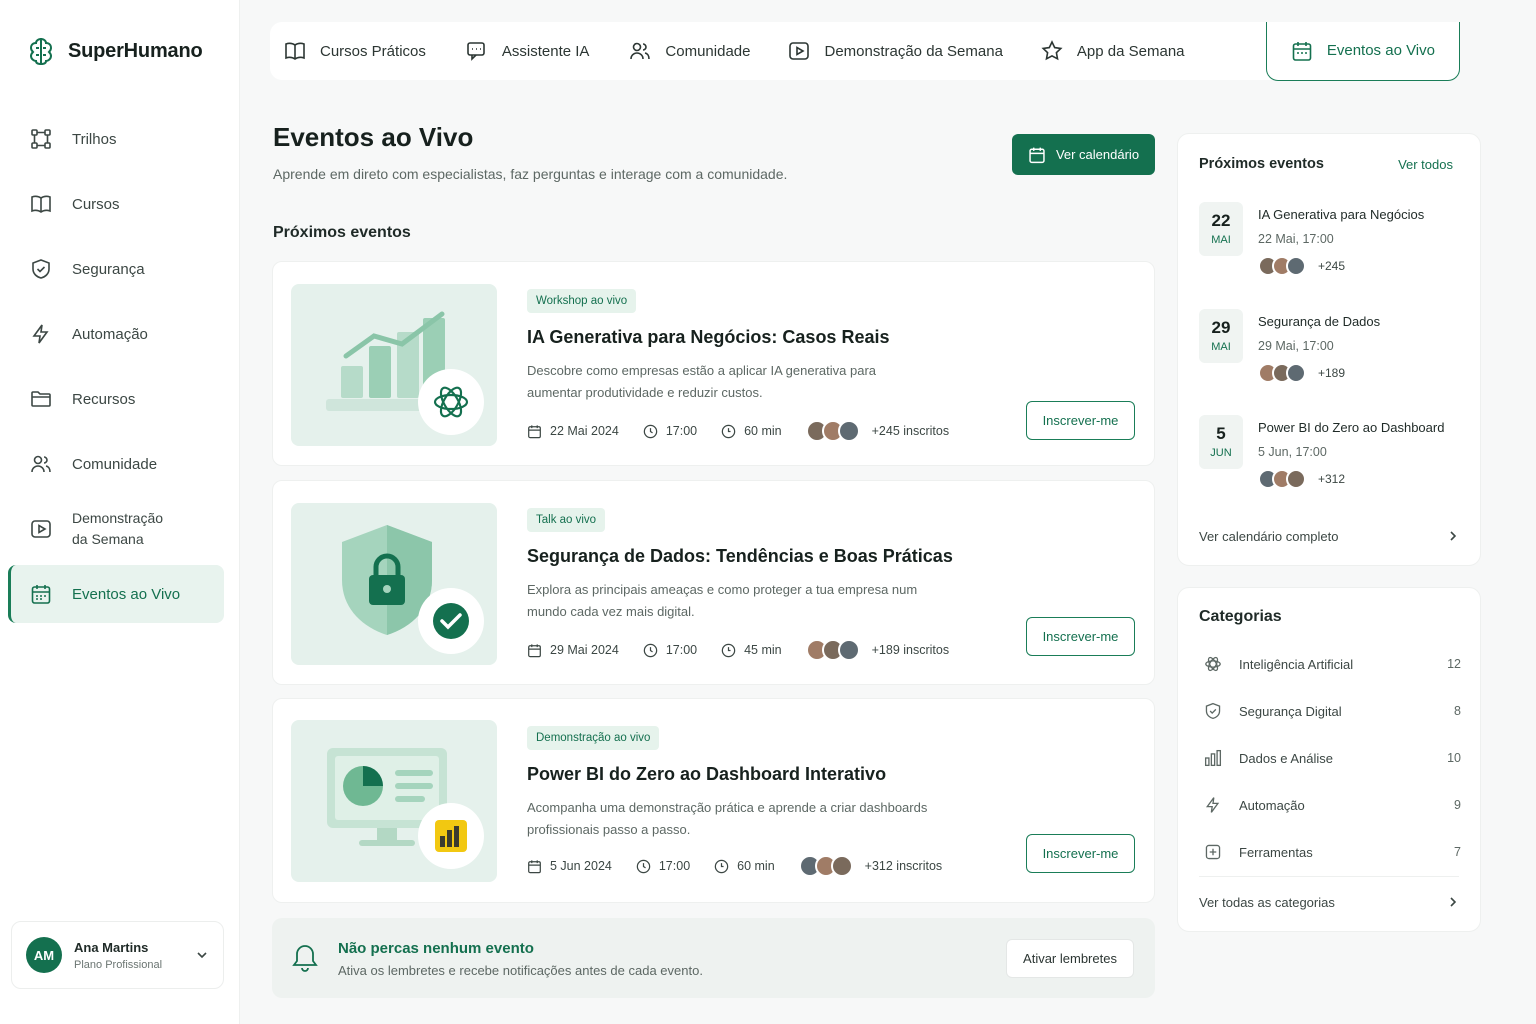  I want to click on sidebar-item-eventos: Eventos ao Vivo, so click(116, 594).